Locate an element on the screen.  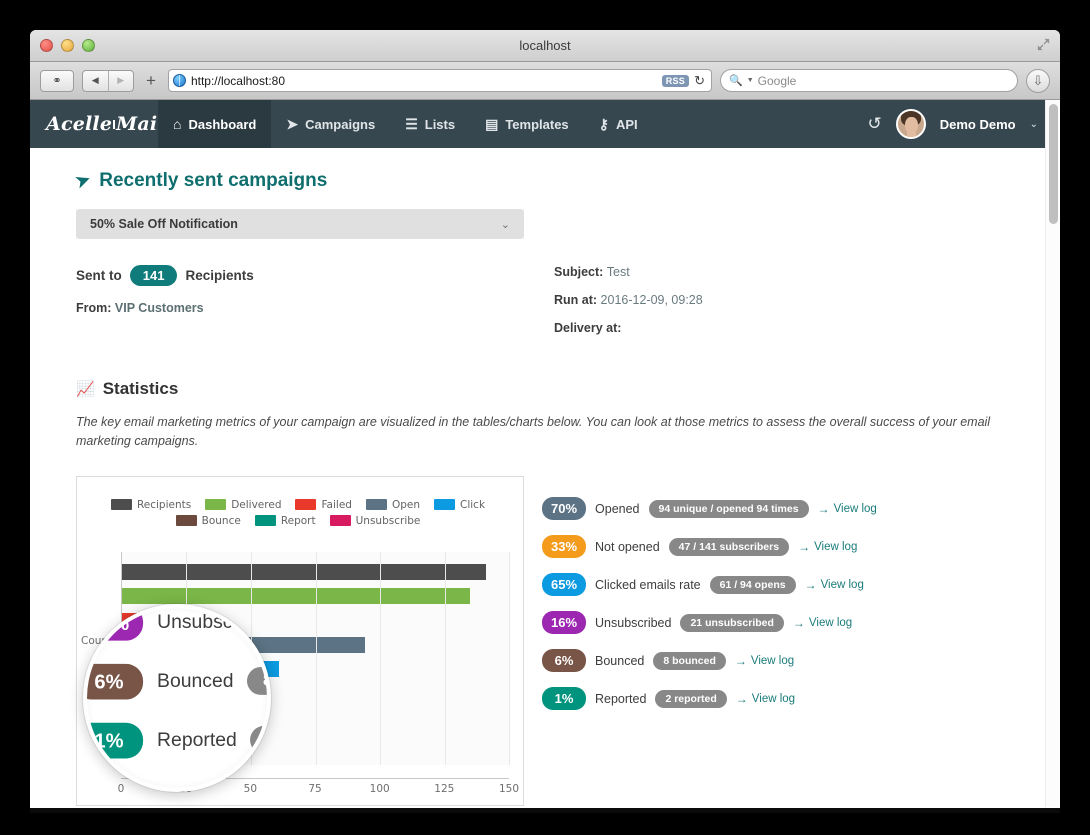
recipient-count-badge: 141 is located at coordinates (153, 275).